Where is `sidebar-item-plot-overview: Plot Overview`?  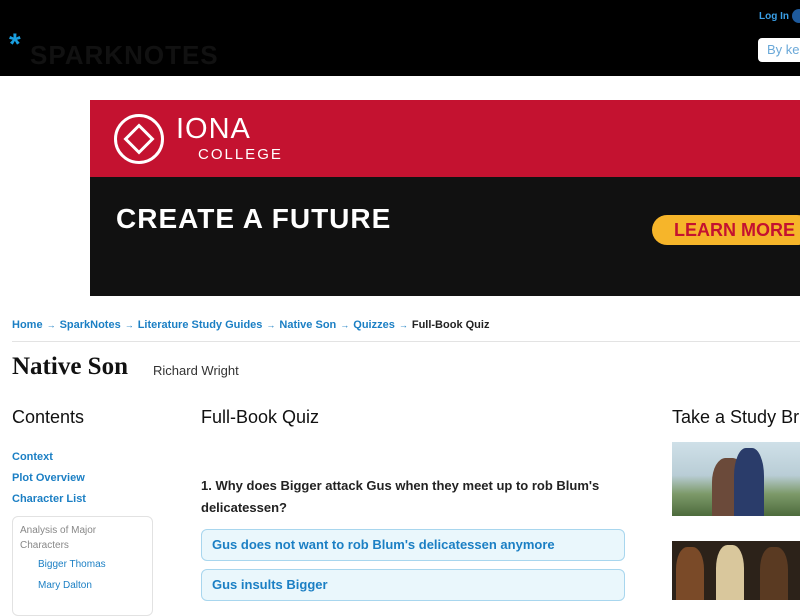 sidebar-item-plot-overview: Plot Overview is located at coordinates (48, 478).